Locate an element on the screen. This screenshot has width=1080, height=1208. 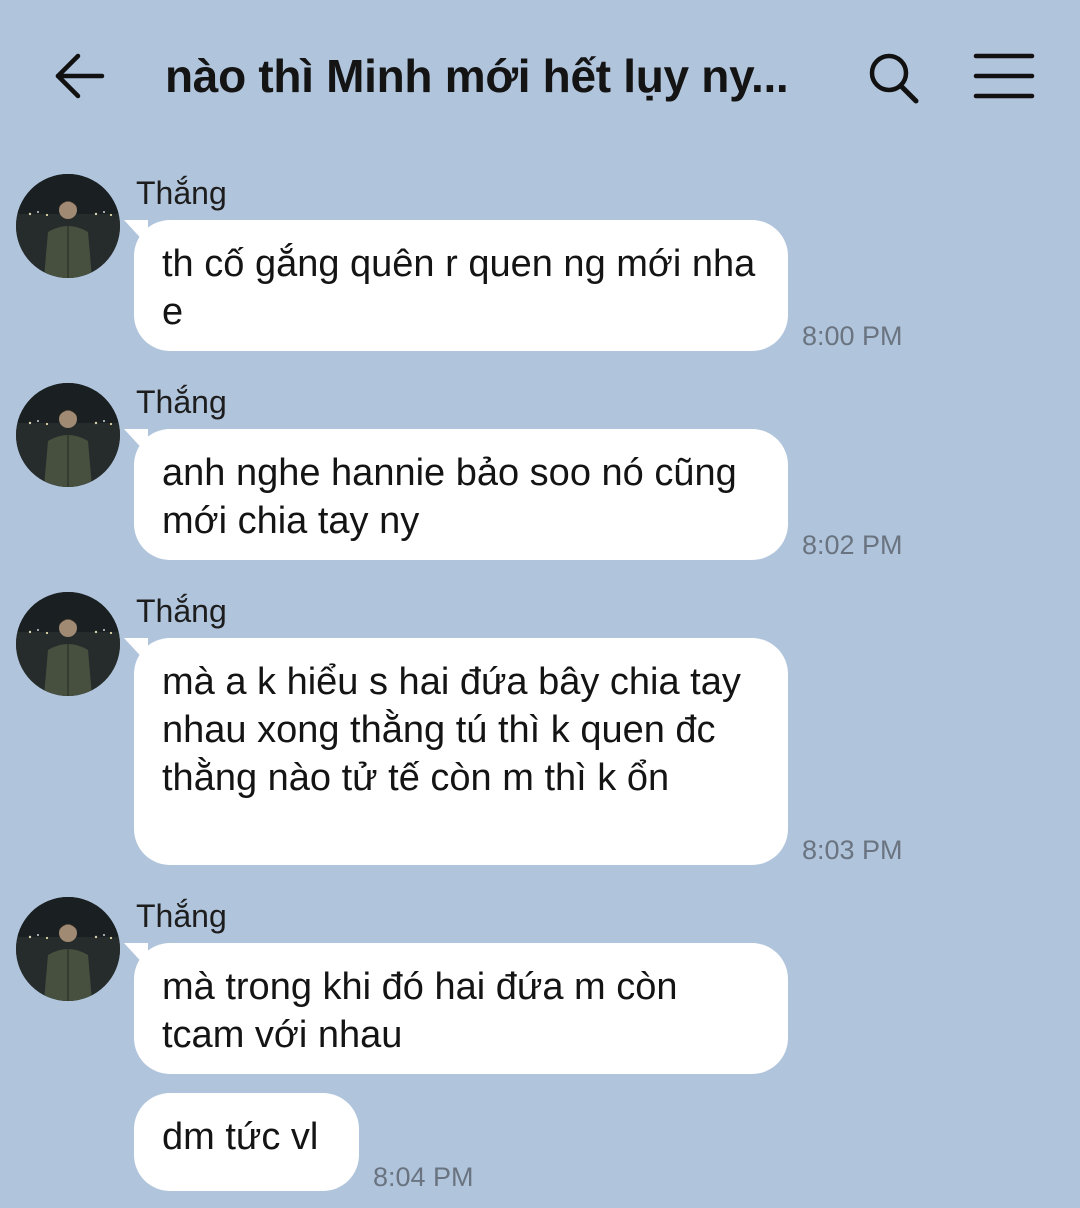
message-text: th cố gắng quên r quen ng mới nha e is located at coordinates (459, 288).